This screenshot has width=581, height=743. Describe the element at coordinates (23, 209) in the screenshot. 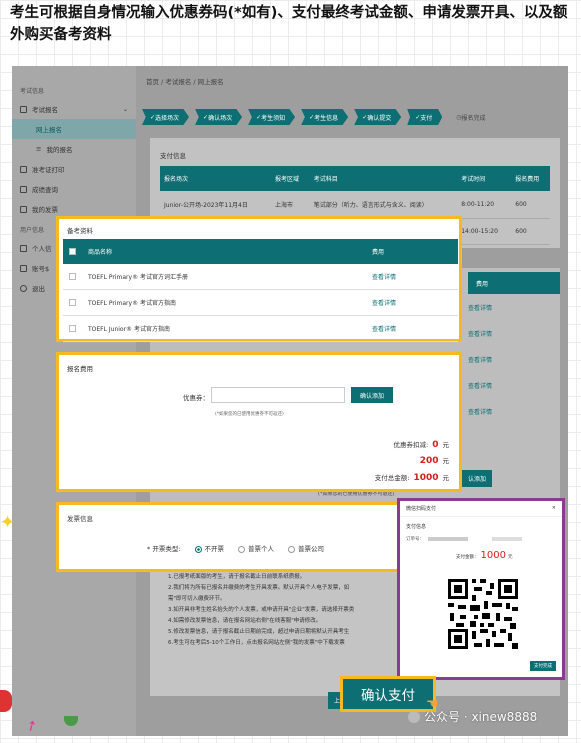

I see `invoice-icon` at that location.